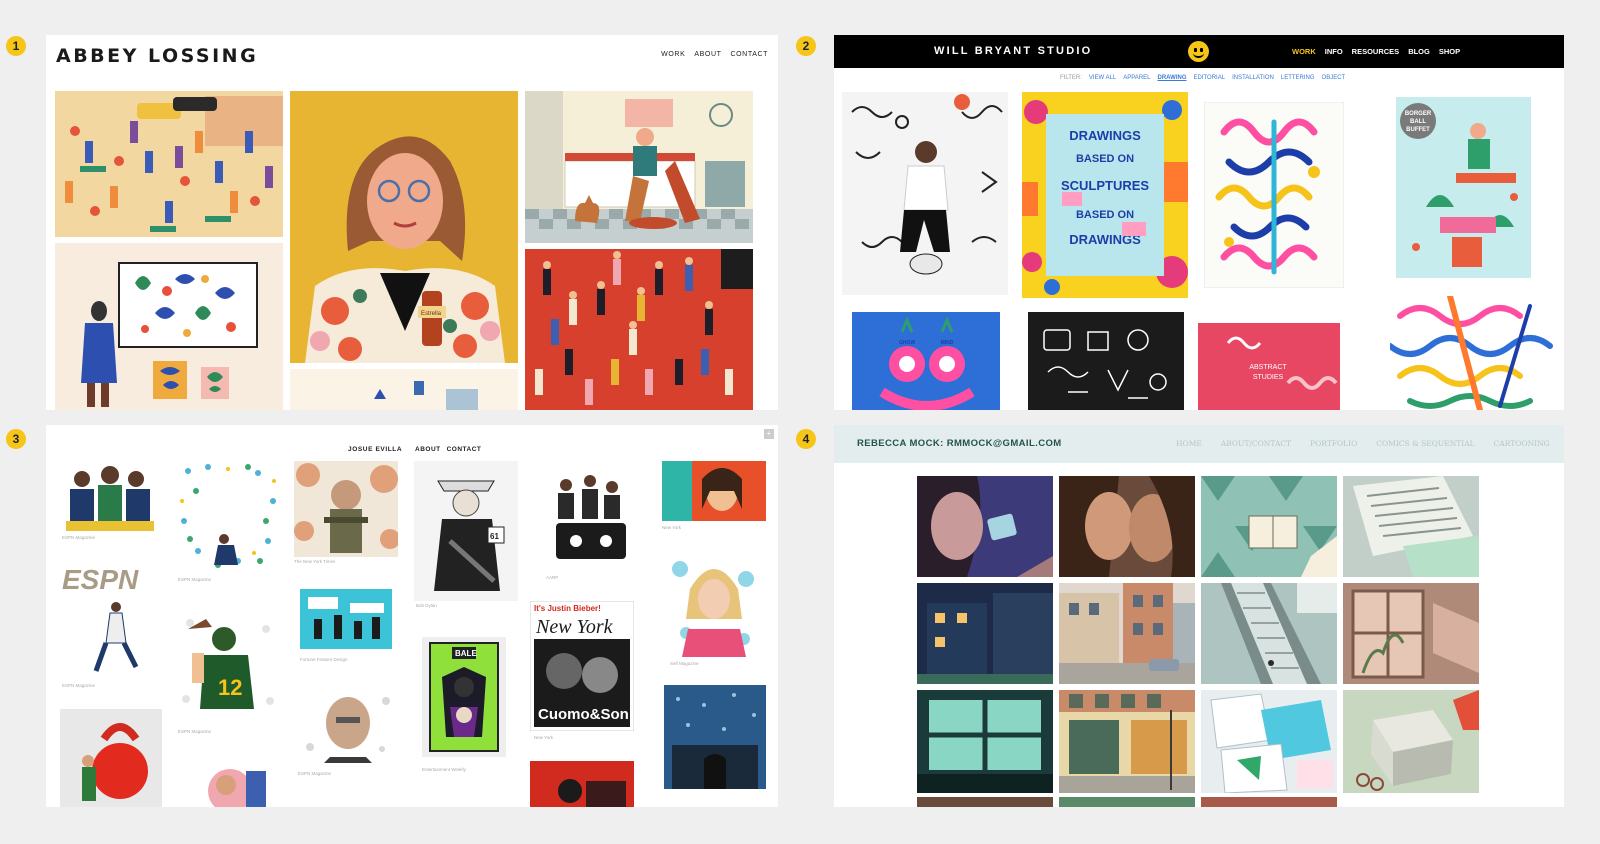  Describe the element at coordinates (714, 603) in the screenshot. I see `blonde-portrait-tile` at that location.